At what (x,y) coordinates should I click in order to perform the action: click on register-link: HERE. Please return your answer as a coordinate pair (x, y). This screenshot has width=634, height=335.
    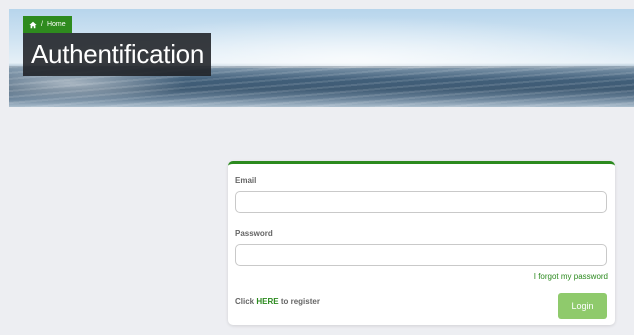
    Looking at the image, I should click on (267, 301).